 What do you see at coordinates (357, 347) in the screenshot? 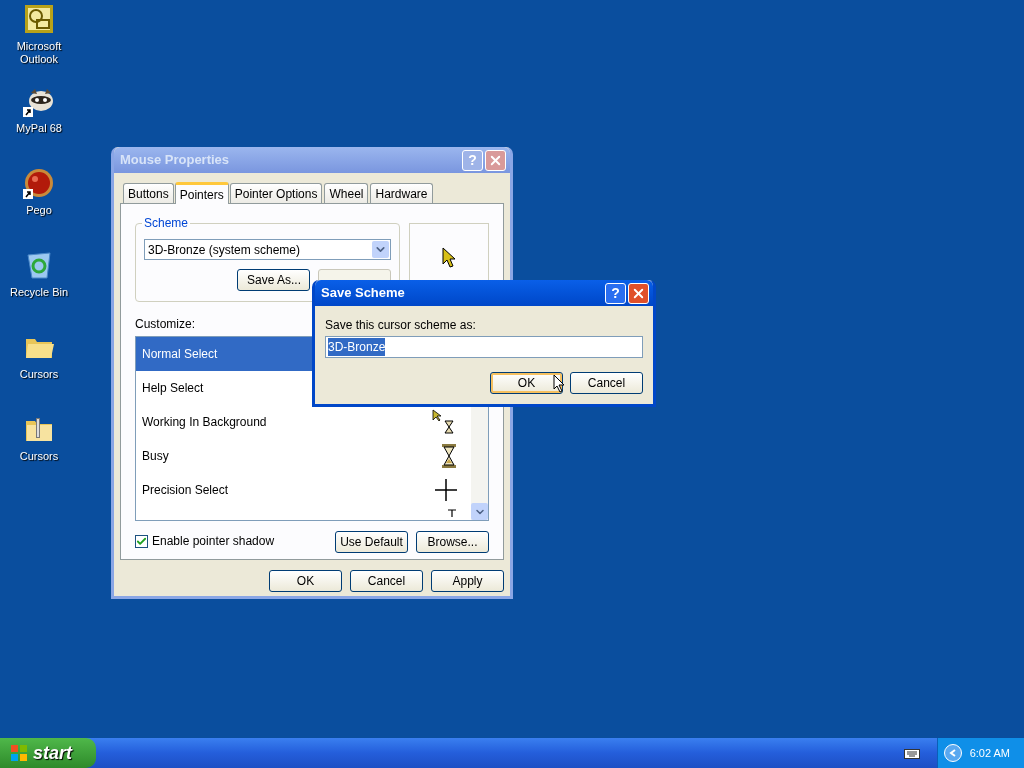
I see `field-value: 3D-Bronze` at bounding box center [357, 347].